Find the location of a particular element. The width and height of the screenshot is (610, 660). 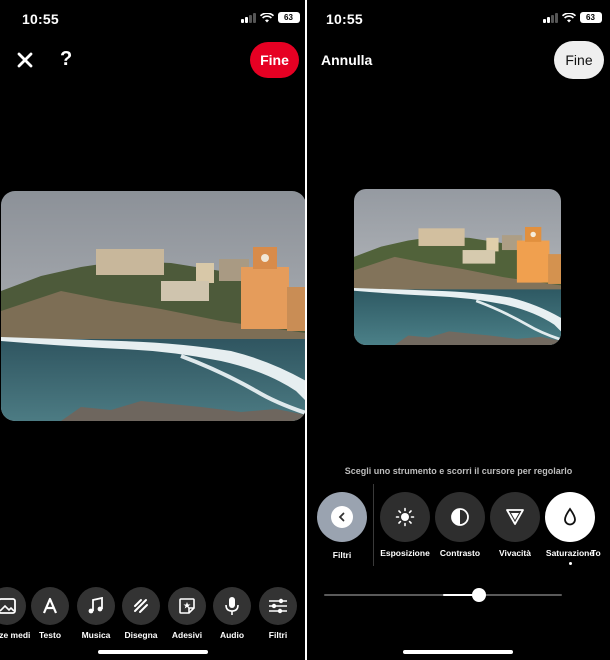

tool-partial: To is located at coordinates (600, 525).